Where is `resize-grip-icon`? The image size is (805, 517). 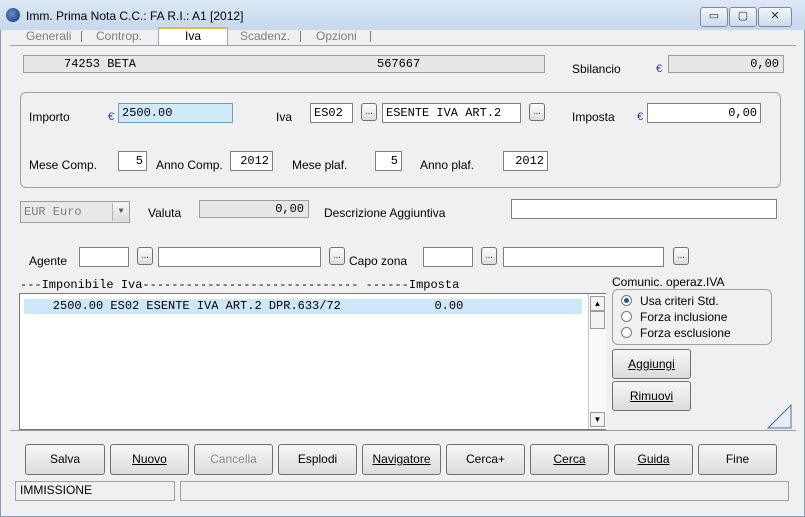
resize-grip-icon is located at coordinates (779, 416).